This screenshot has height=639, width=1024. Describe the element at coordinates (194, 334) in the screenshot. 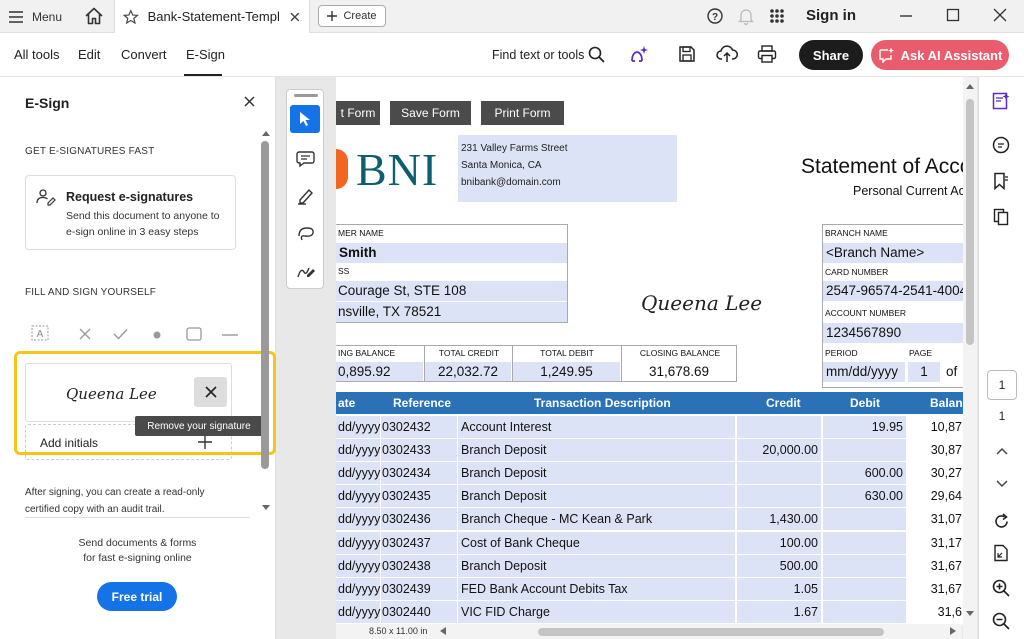

I see `rectangle-icon` at that location.